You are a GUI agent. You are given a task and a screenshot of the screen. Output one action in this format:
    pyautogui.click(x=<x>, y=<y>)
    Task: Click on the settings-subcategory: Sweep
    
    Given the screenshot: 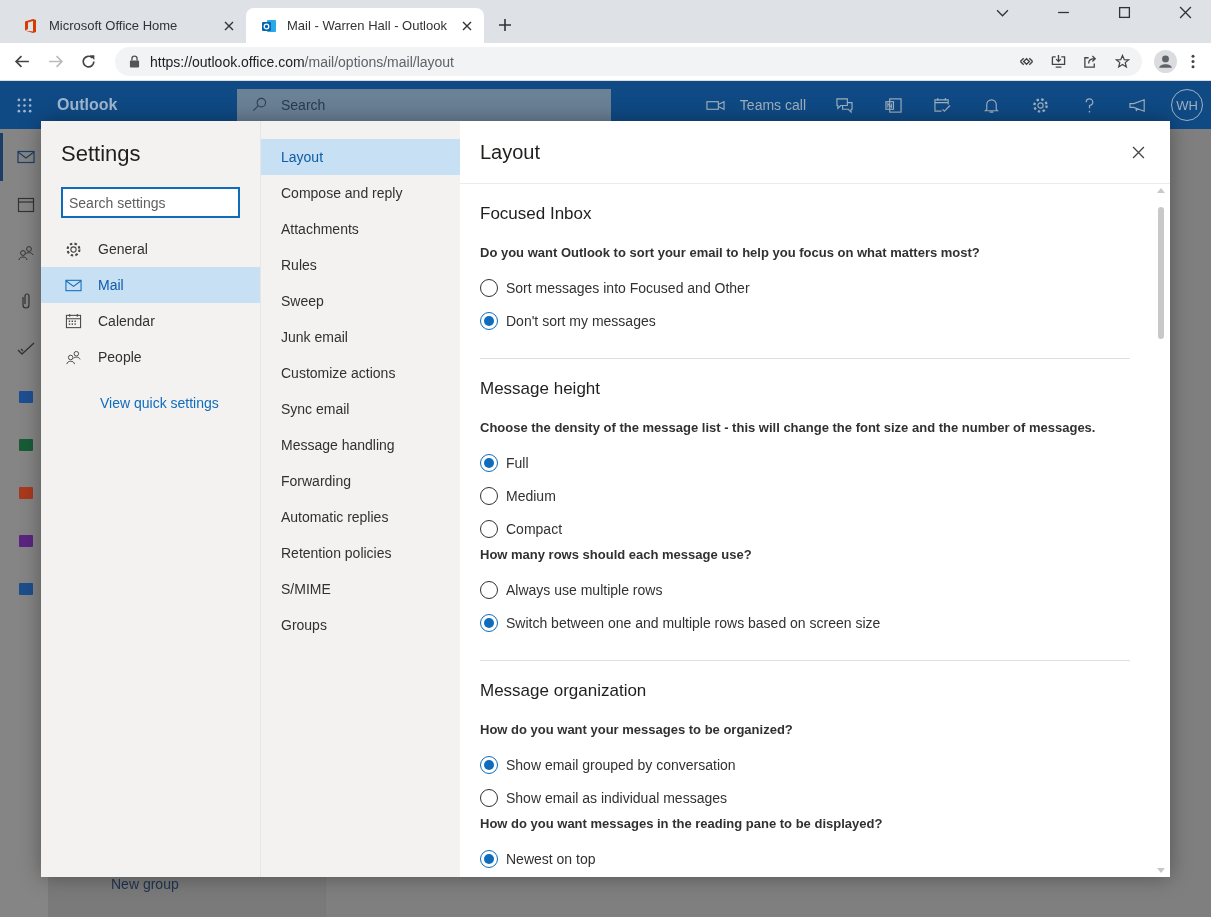 What is the action you would take?
    pyautogui.click(x=360, y=301)
    